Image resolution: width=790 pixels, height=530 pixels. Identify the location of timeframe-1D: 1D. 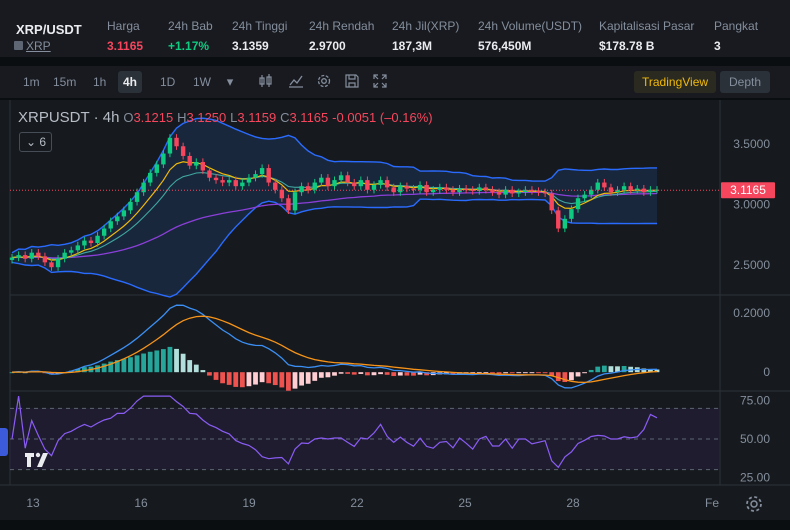
(167, 82).